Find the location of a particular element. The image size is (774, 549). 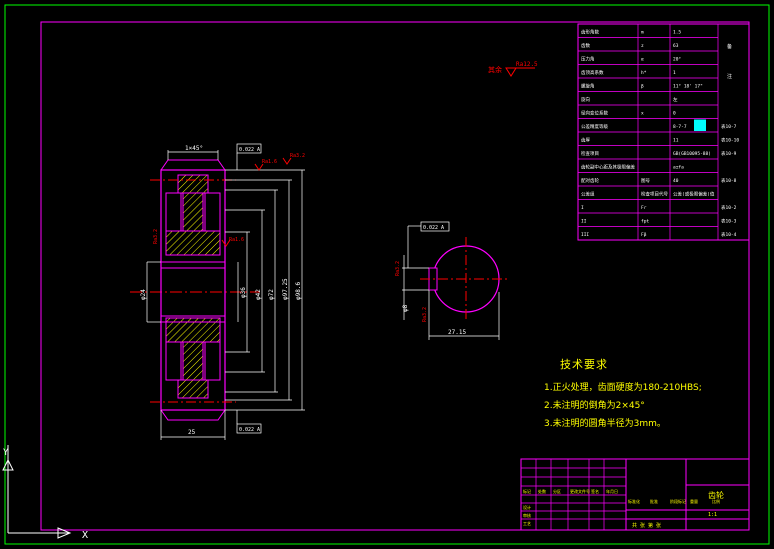

title-block-label: 更改文件号 is located at coordinates (580, 491).